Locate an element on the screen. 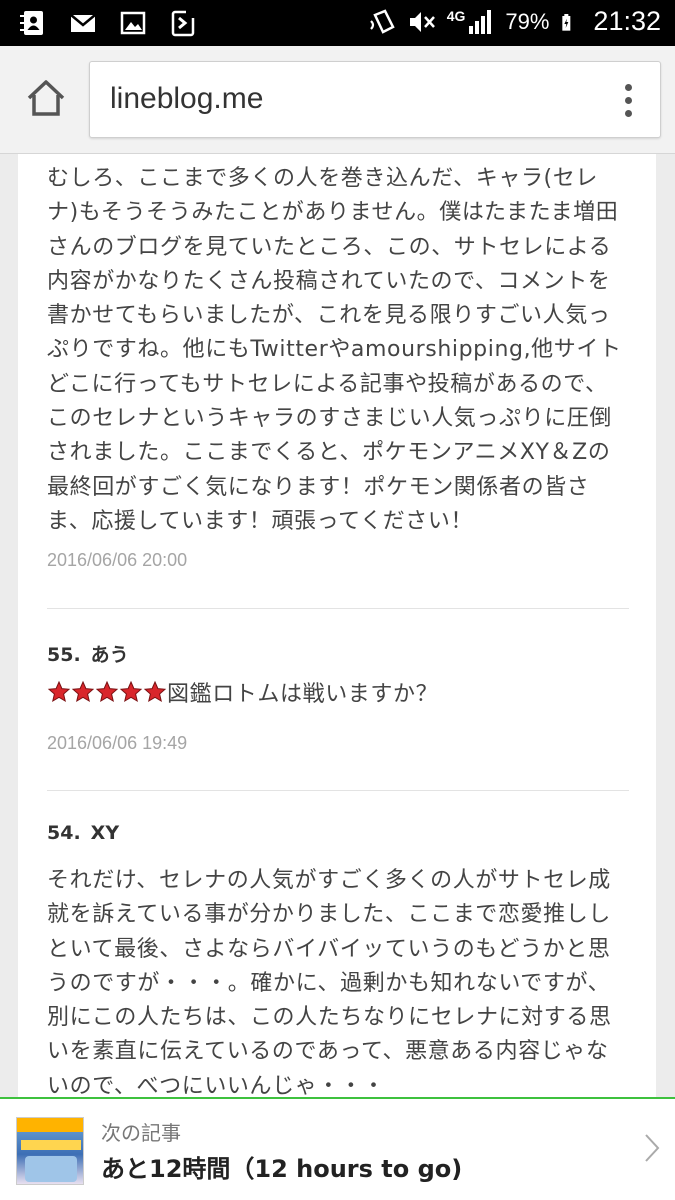  browser-toolbar: lineblog.me is located at coordinates (337, 100).